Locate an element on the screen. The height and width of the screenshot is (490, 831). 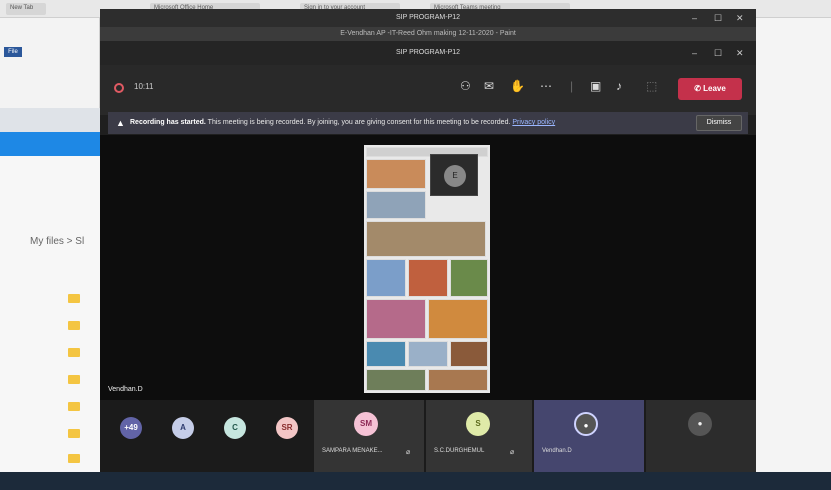
privacy-policy-link: Privacy policy is located at coordinates (533, 122).